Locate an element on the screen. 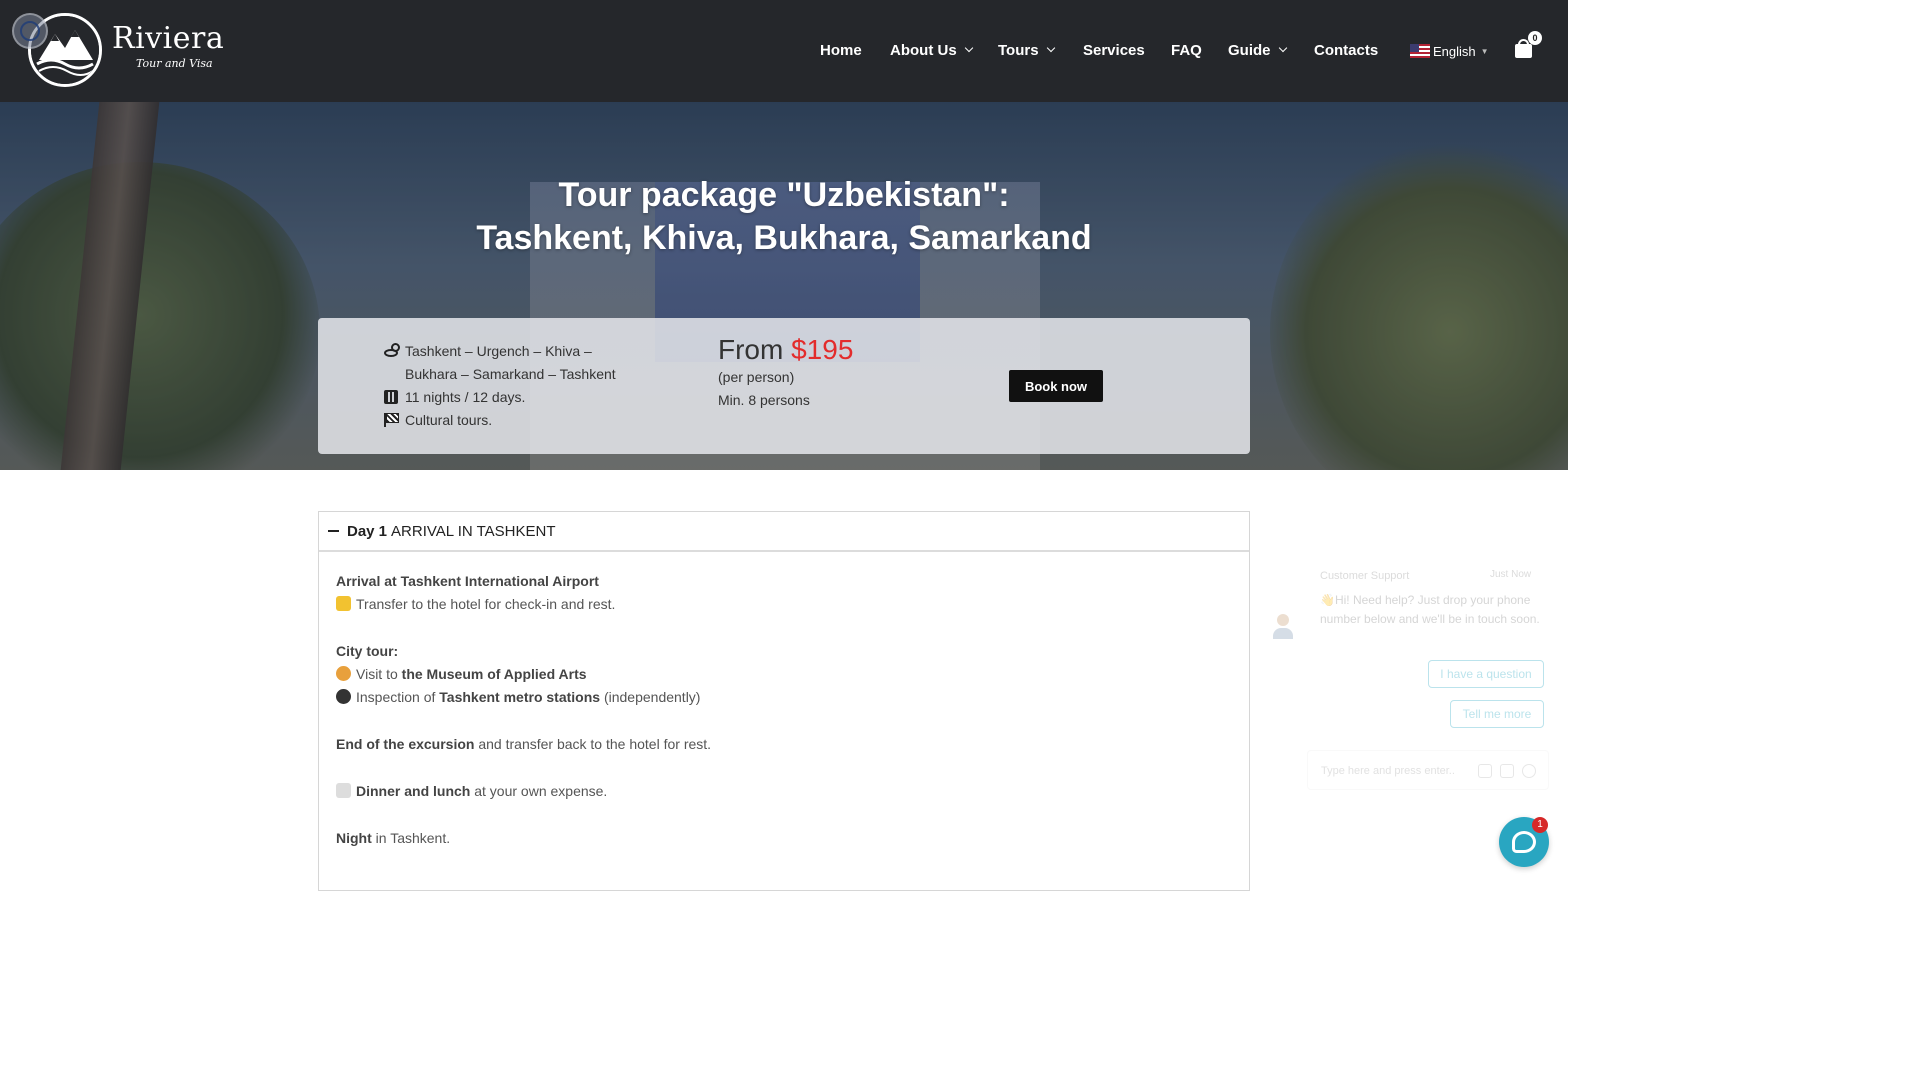 Image resolution: width=1920 pixels, height=1080 pixels. inspect-suffix: (independently) is located at coordinates (652, 697).